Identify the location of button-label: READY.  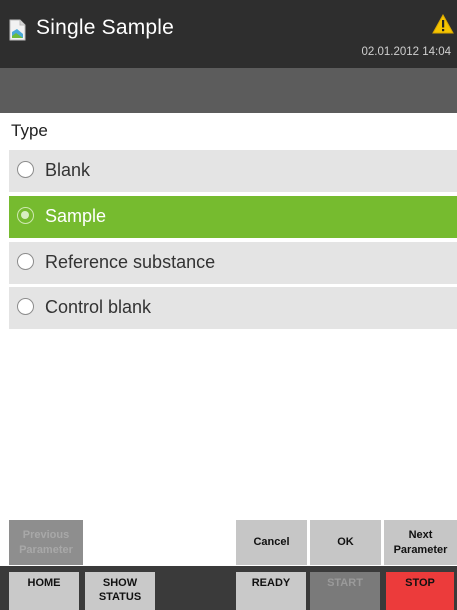
(271, 583).